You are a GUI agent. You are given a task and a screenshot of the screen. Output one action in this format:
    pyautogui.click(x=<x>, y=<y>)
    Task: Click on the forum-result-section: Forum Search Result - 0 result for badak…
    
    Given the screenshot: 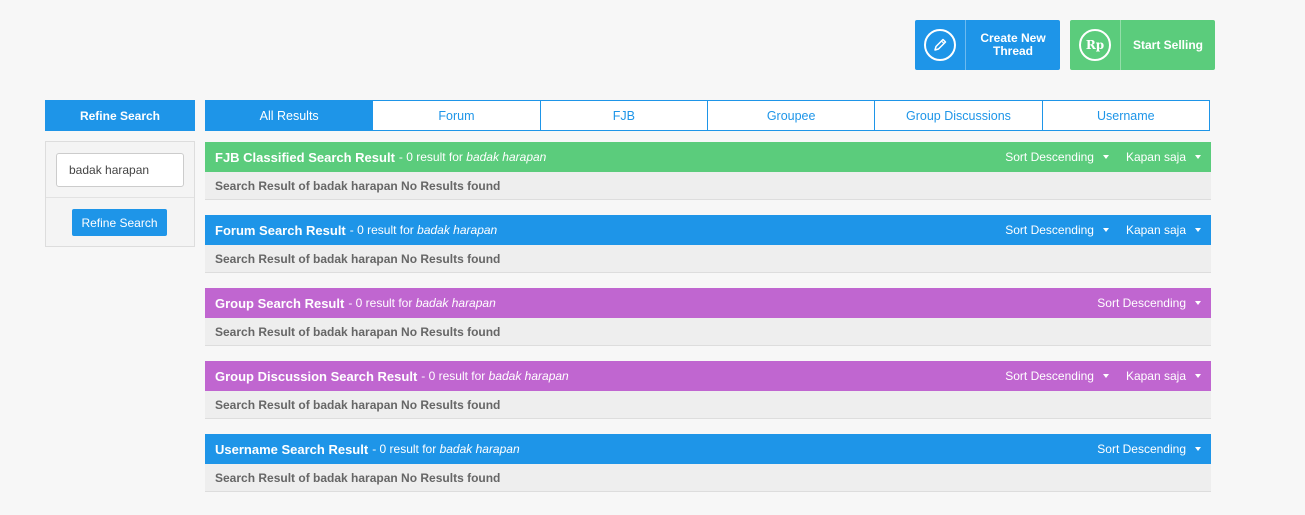 What is the action you would take?
    pyautogui.click(x=708, y=244)
    